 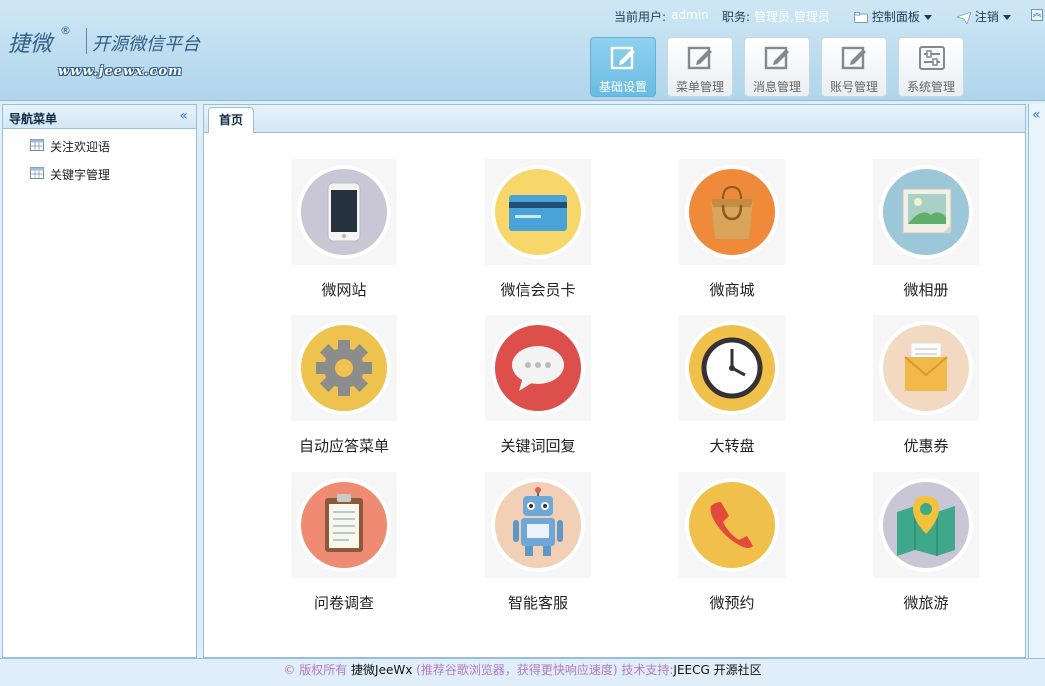 What do you see at coordinates (792, 17) in the screenshot?
I see `role-value: 管理员,管理员` at bounding box center [792, 17].